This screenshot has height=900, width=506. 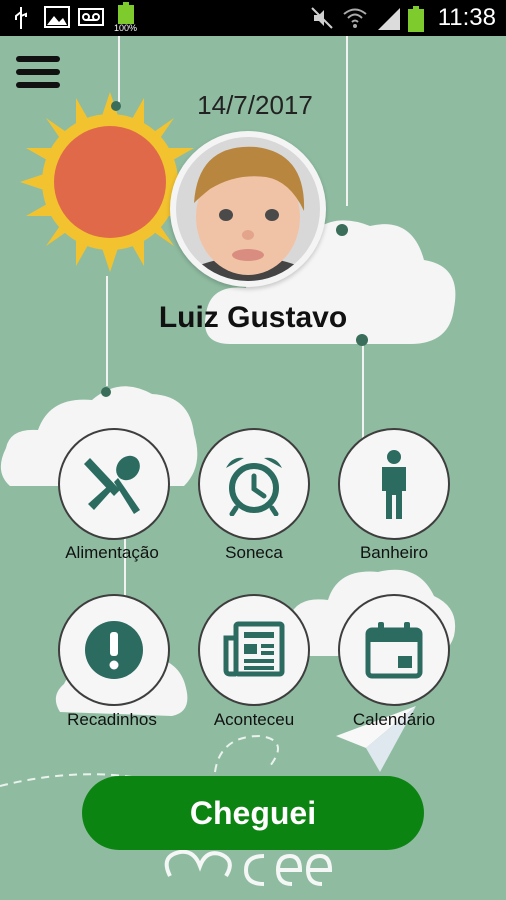 What do you see at coordinates (355, 18) in the screenshot?
I see `wifi-icon` at bounding box center [355, 18].